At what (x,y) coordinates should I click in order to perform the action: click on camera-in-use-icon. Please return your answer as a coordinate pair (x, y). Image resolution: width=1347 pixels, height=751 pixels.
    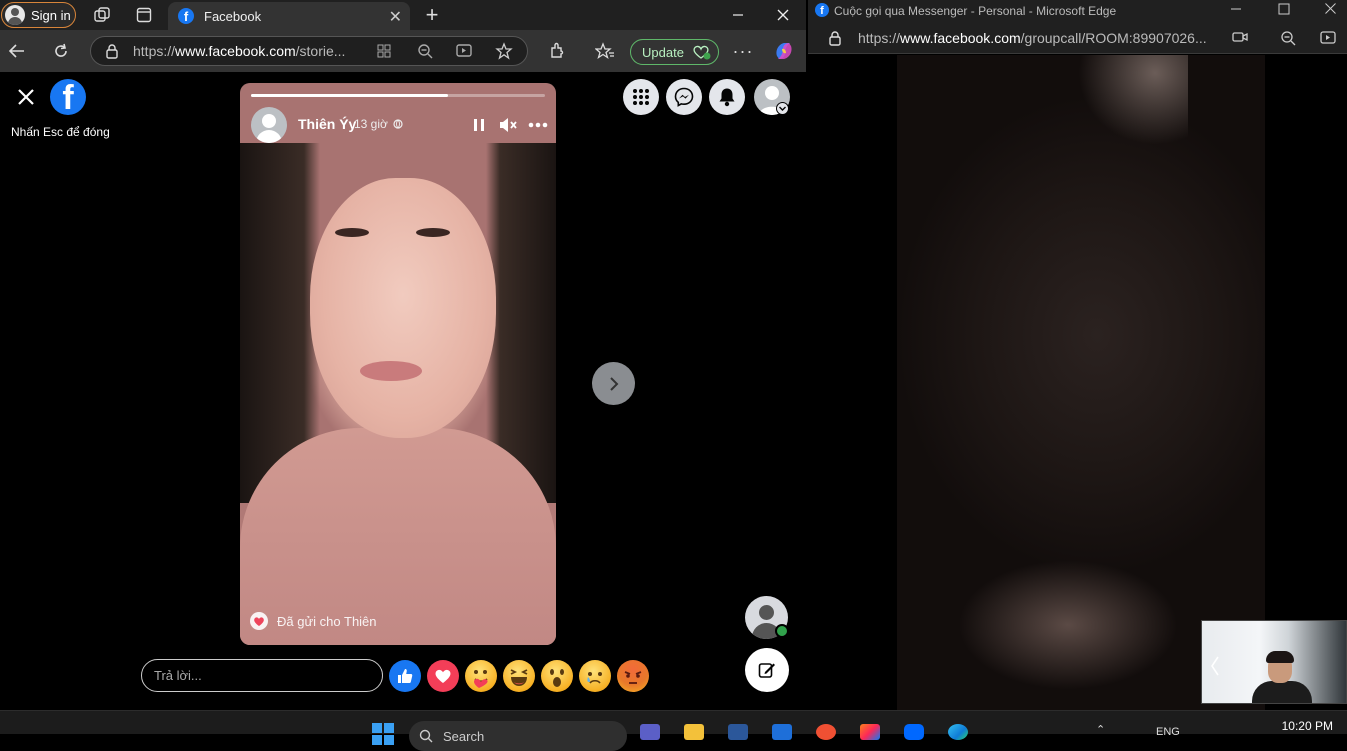
    Looking at the image, I should click on (1240, 37).